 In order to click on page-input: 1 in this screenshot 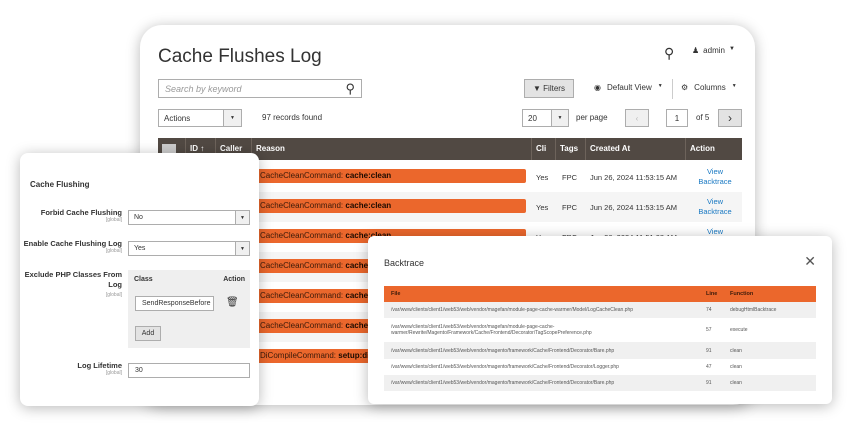, I will do `click(677, 118)`.